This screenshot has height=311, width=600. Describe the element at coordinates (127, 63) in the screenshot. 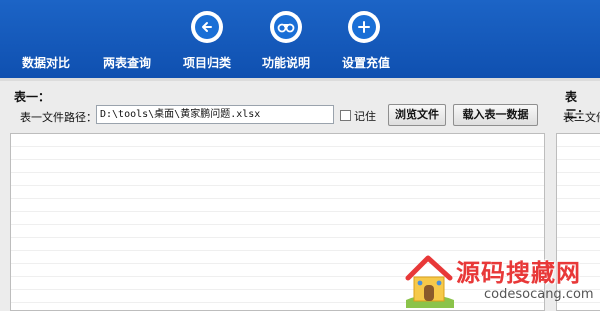

I see `toolbar-item-label: 两表查询` at that location.